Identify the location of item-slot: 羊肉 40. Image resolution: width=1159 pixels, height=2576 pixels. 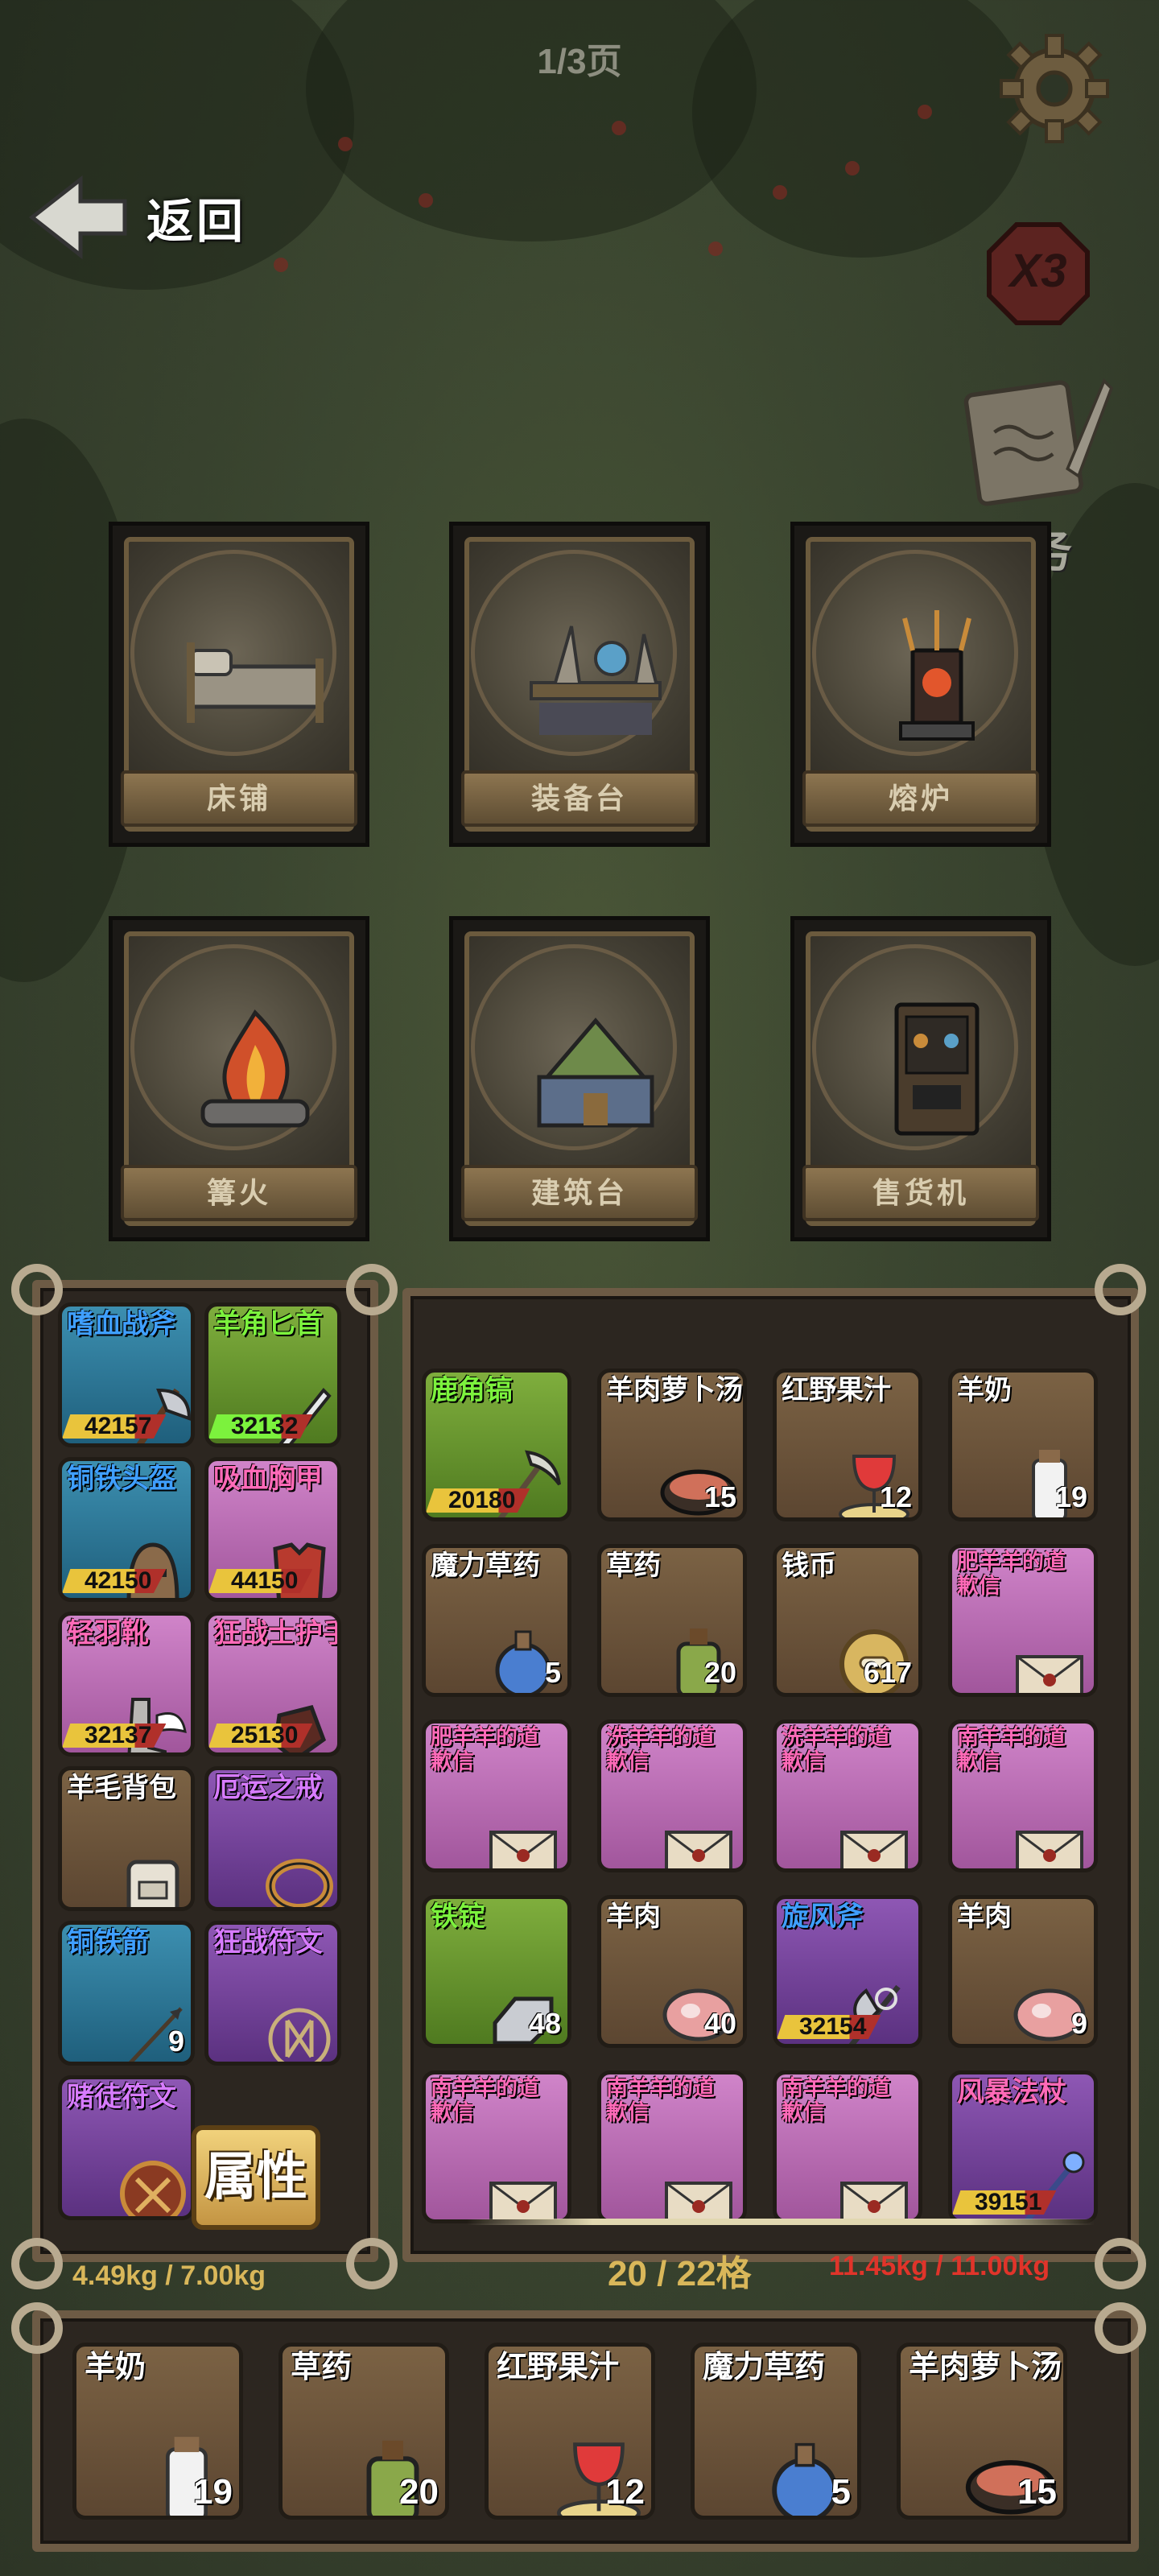
(672, 1971).